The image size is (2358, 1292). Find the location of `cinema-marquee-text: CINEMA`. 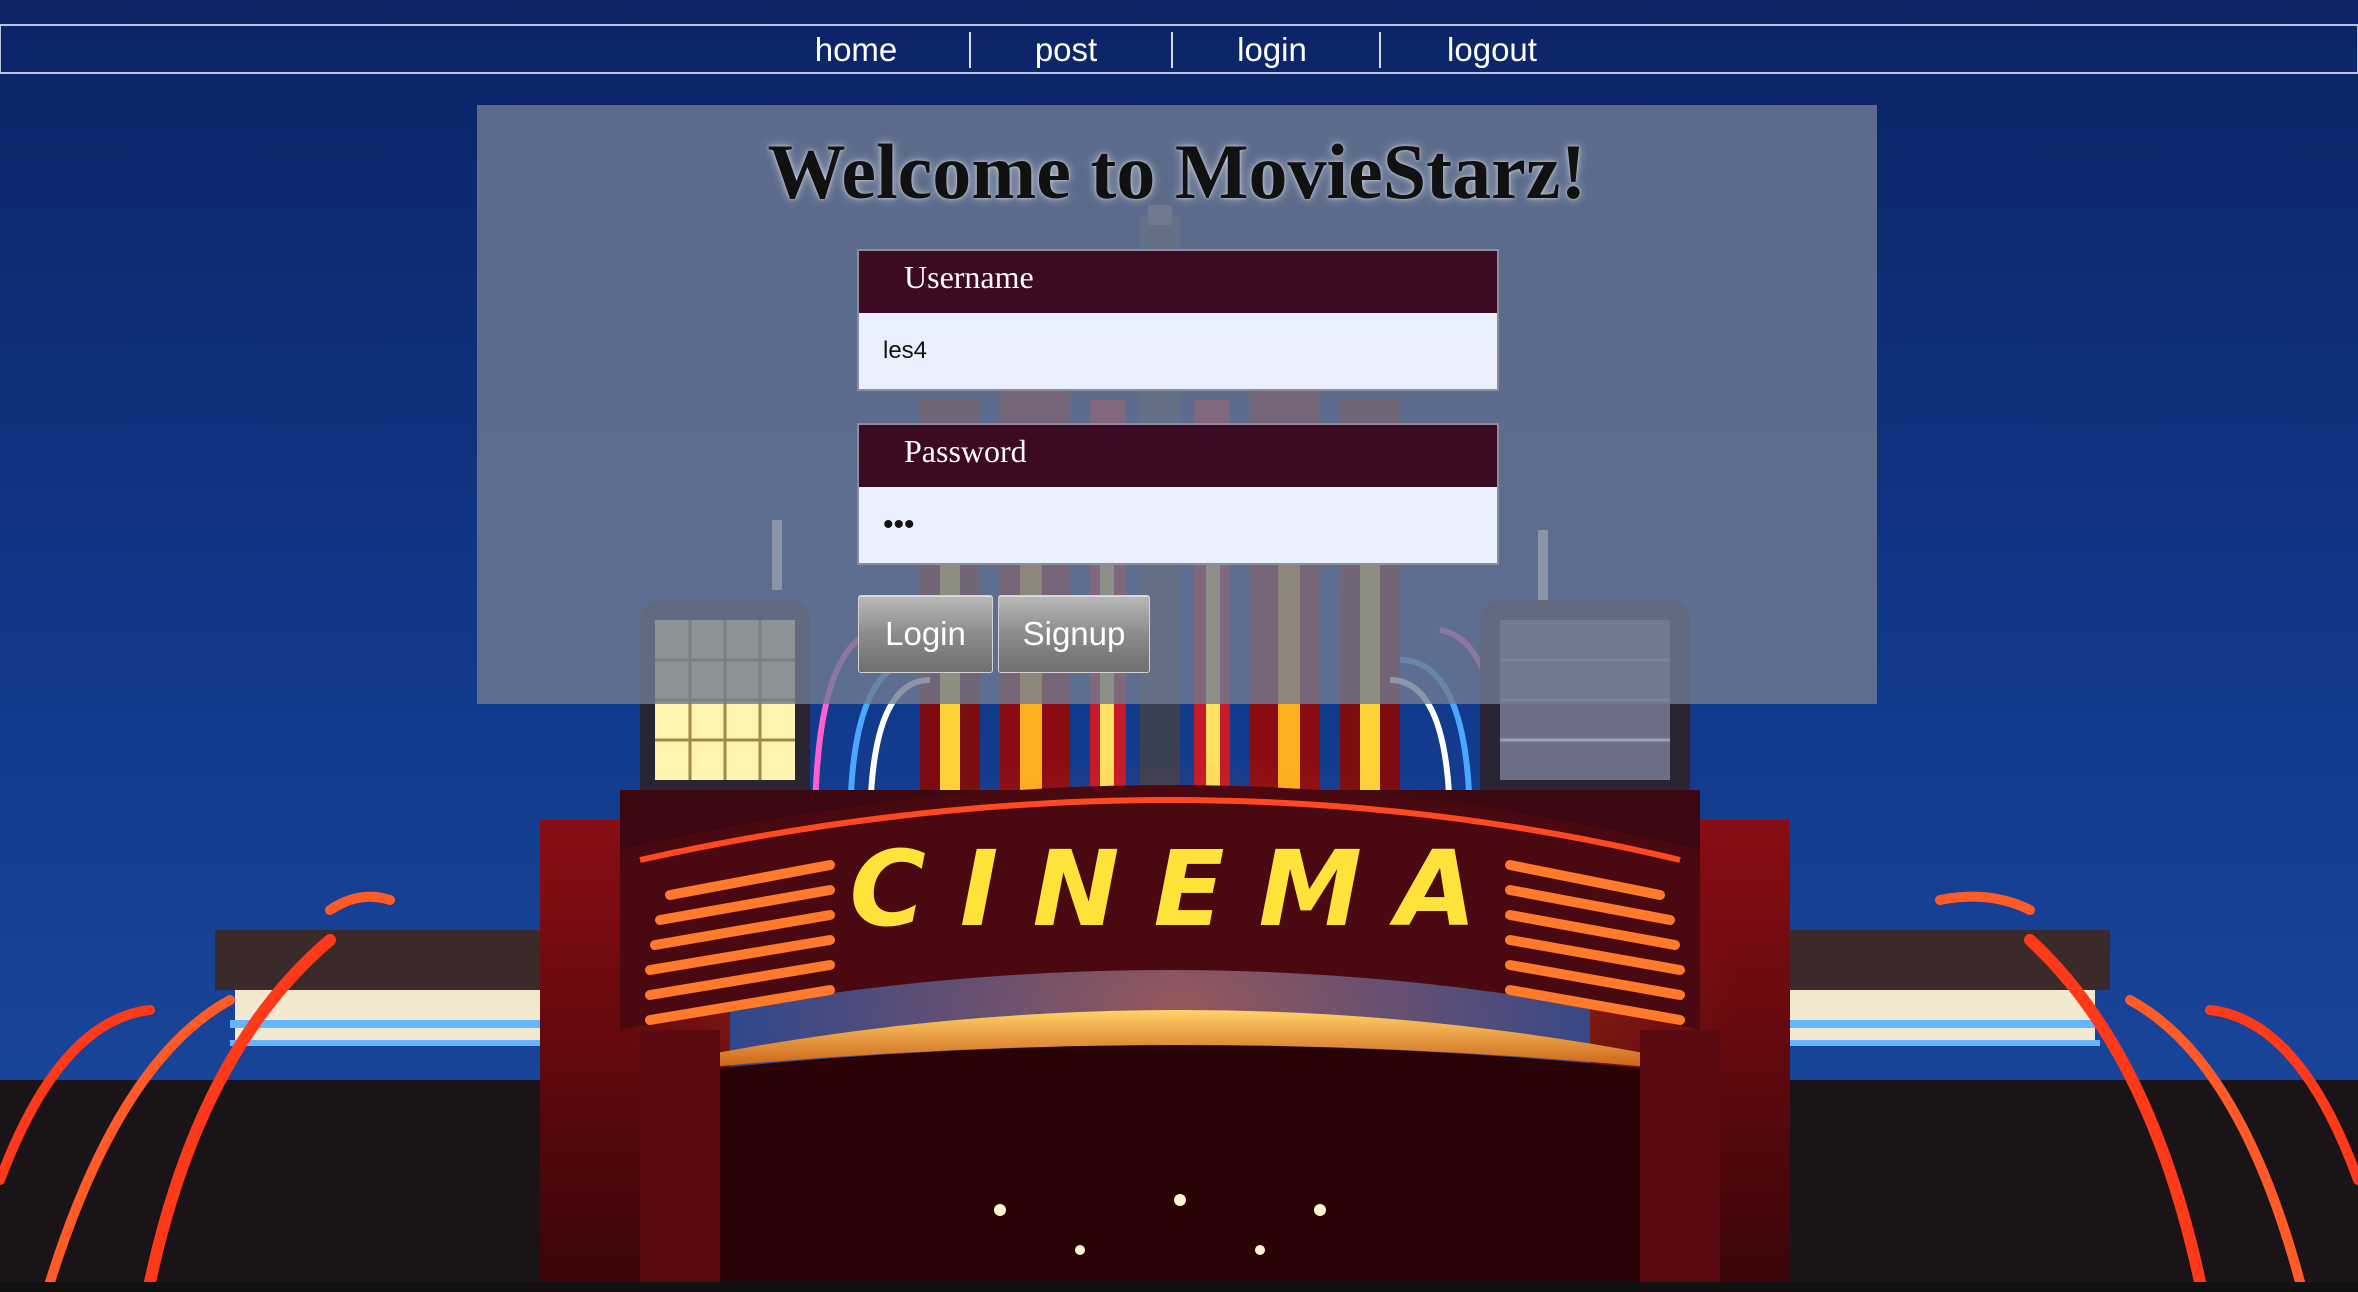

cinema-marquee-text: CINEMA is located at coordinates (1179, 889).